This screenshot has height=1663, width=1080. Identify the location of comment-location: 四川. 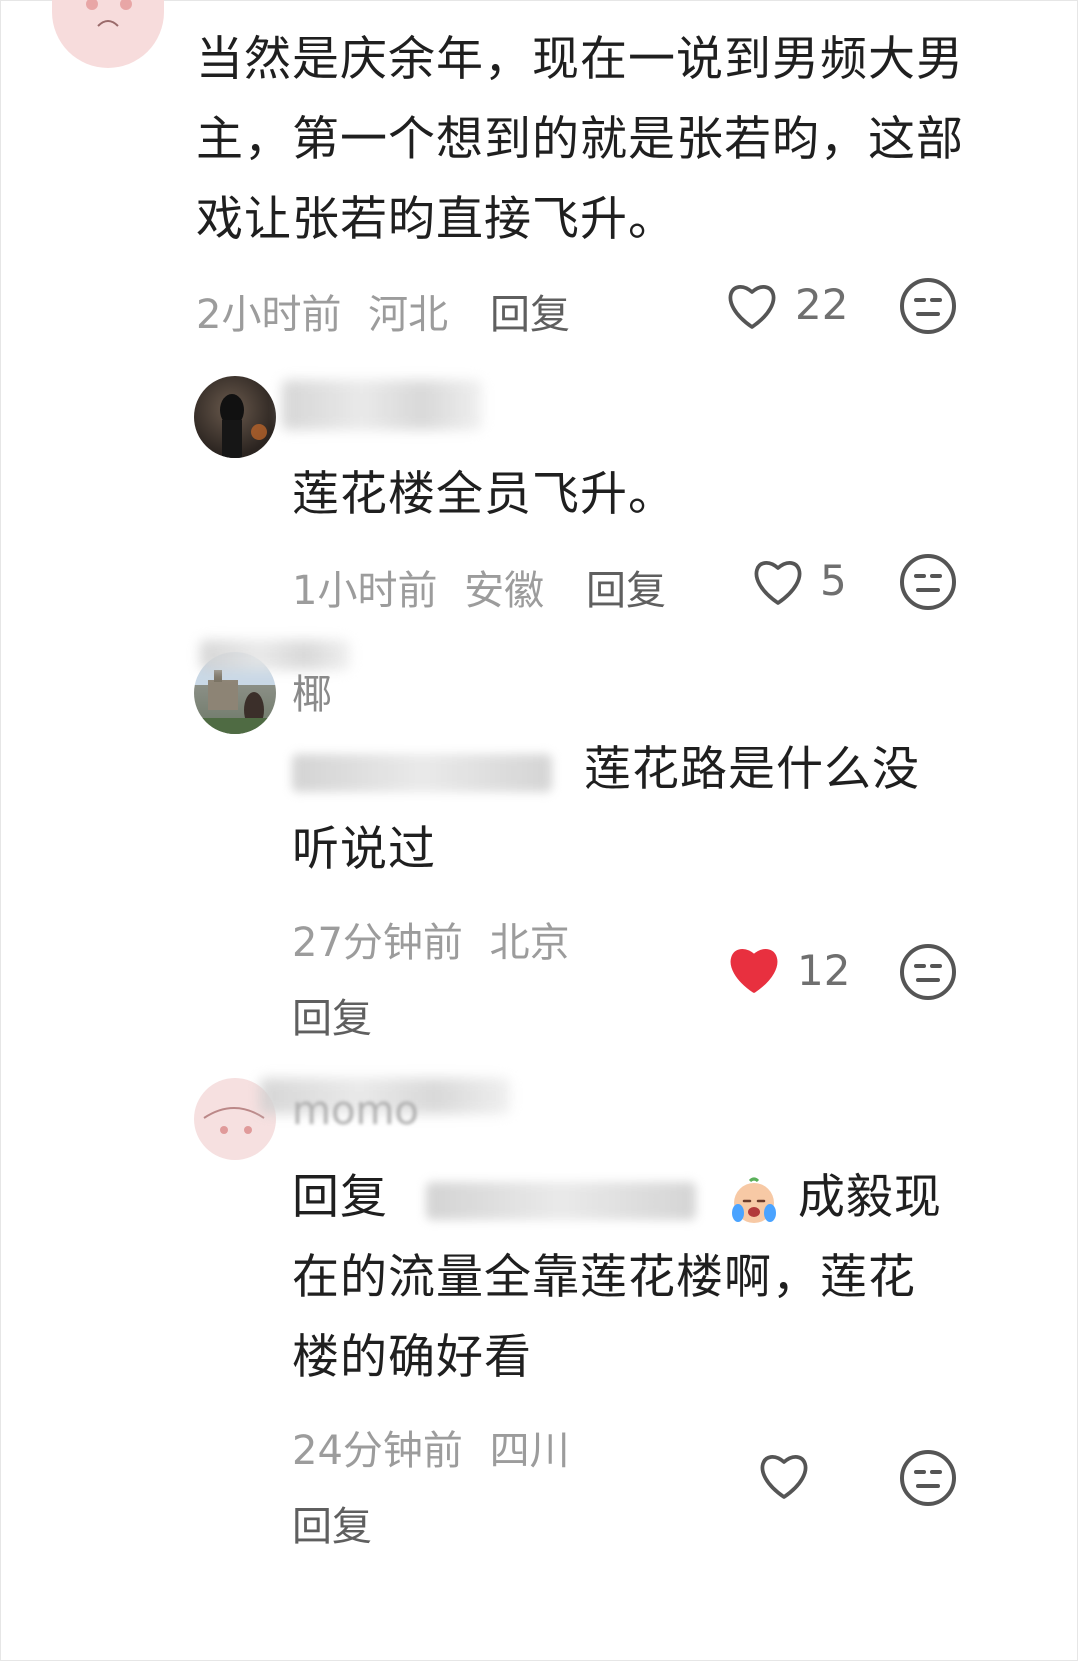
(529, 1451).